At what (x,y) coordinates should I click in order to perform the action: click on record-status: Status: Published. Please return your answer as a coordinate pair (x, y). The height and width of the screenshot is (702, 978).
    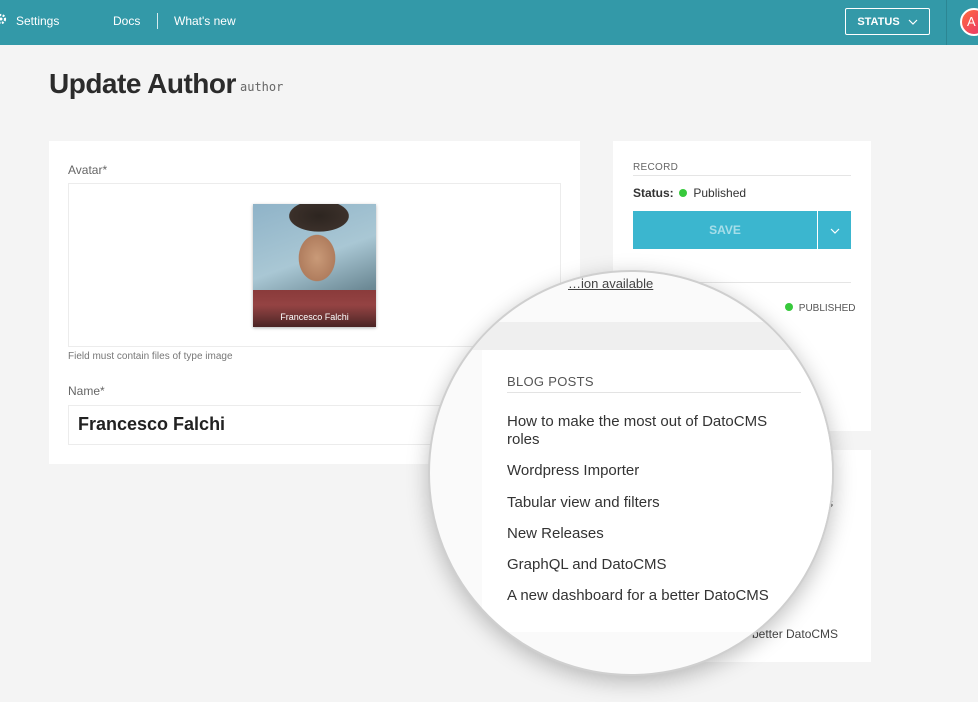
    Looking at the image, I should click on (689, 193).